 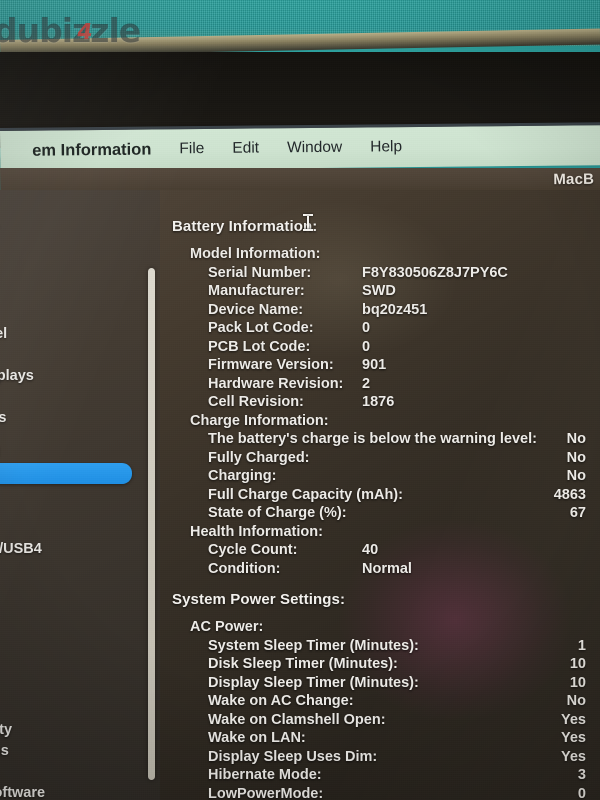 What do you see at coordinates (80, 667) in the screenshot?
I see `sidebar-item-wwan: AN` at bounding box center [80, 667].